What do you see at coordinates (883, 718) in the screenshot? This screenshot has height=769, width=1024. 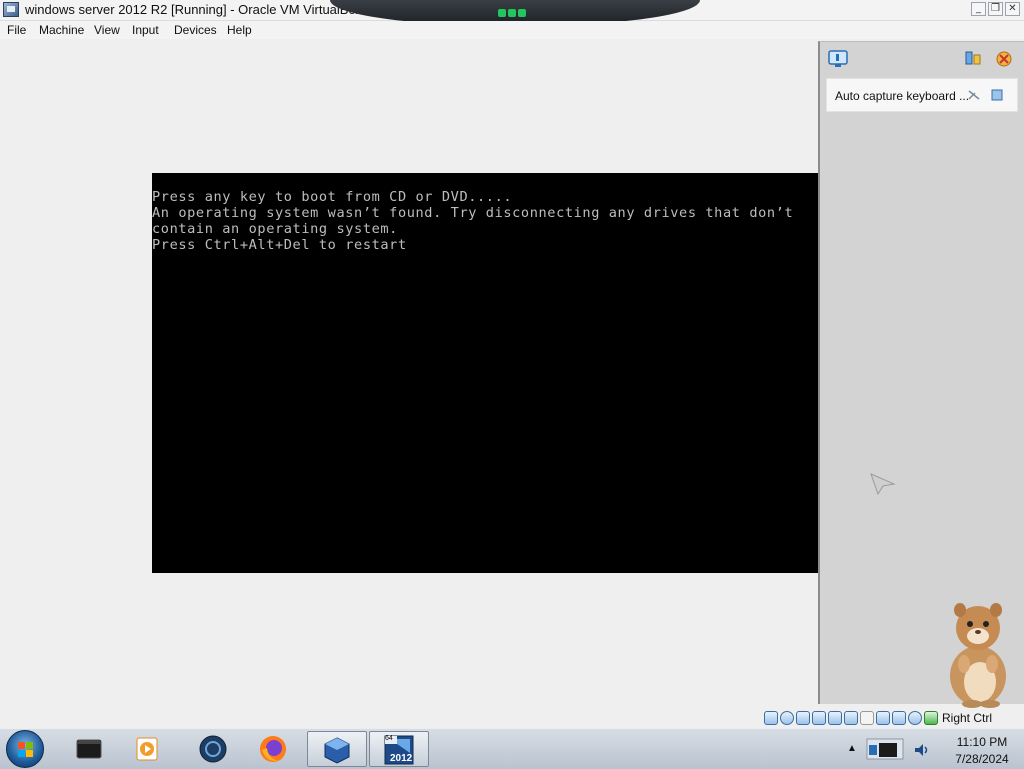 I see `recording-icon` at bounding box center [883, 718].